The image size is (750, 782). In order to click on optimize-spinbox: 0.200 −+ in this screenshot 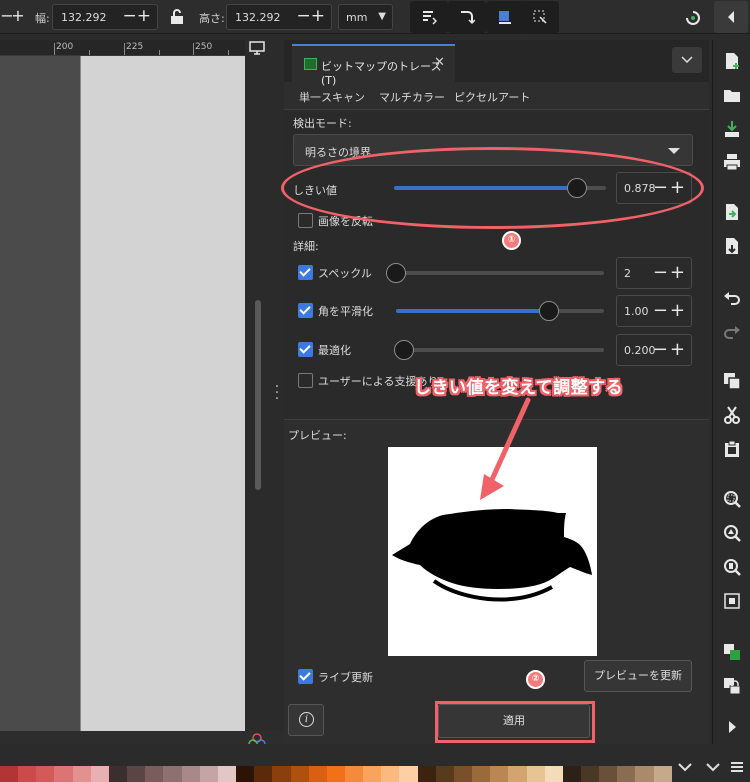, I will do `click(654, 350)`.